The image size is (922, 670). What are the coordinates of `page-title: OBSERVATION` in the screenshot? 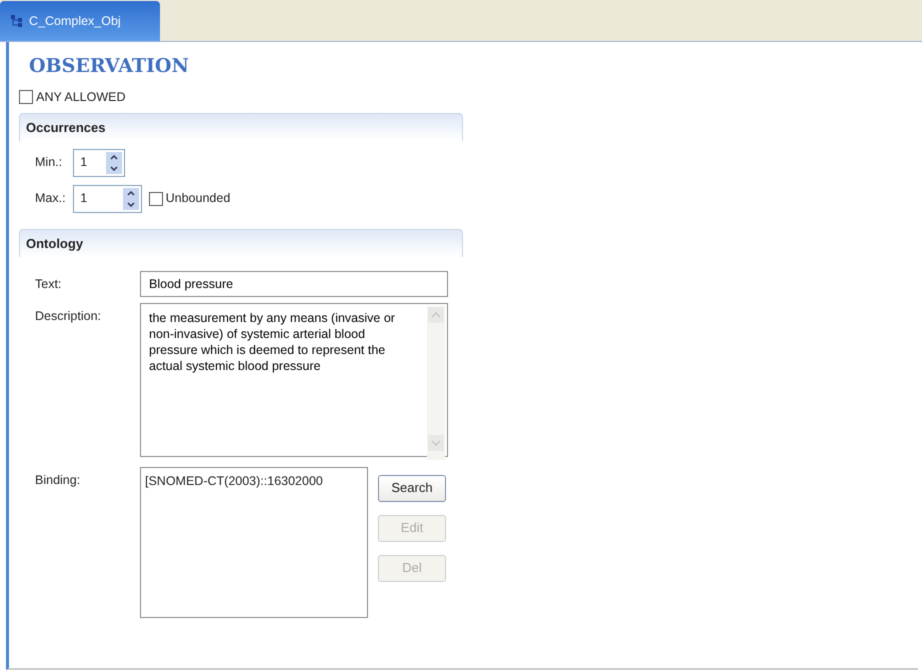 It's located at (109, 66).